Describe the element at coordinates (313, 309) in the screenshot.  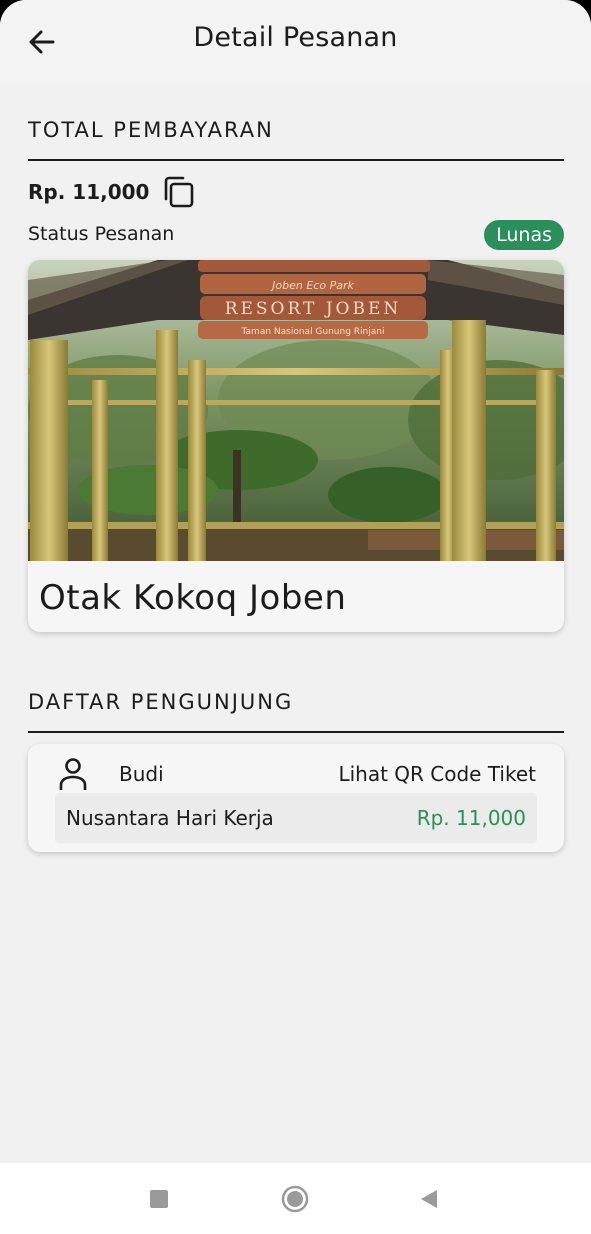
I see `sign-line-2: RESORT JOBEN` at that location.